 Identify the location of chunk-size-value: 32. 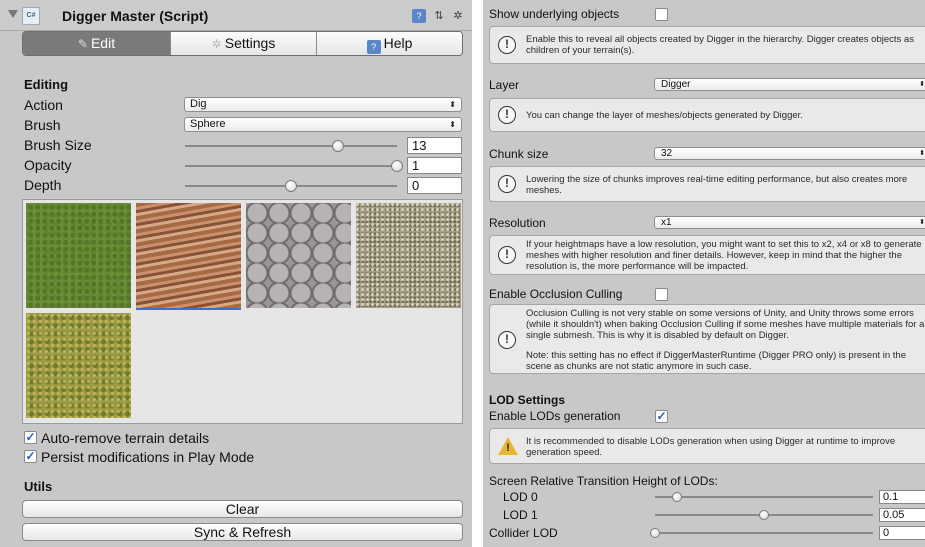
(667, 153).